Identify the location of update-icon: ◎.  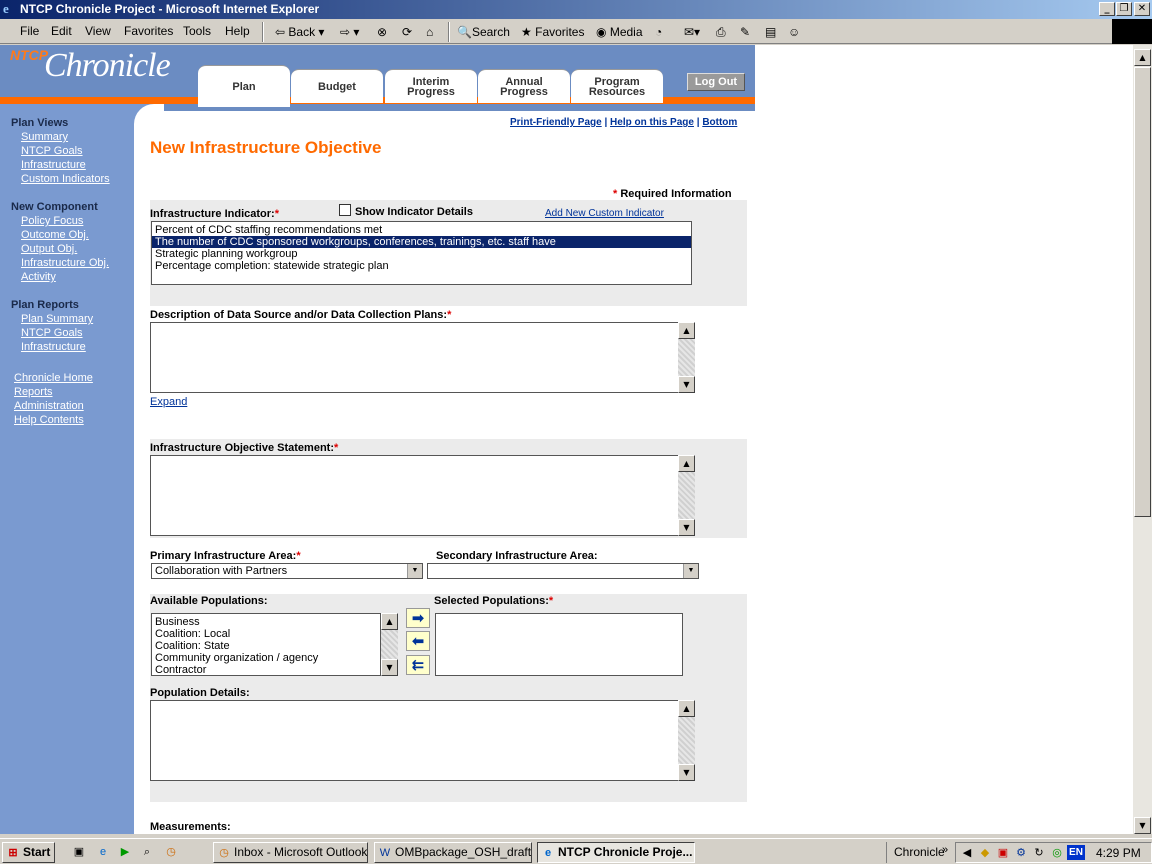
(1057, 853).